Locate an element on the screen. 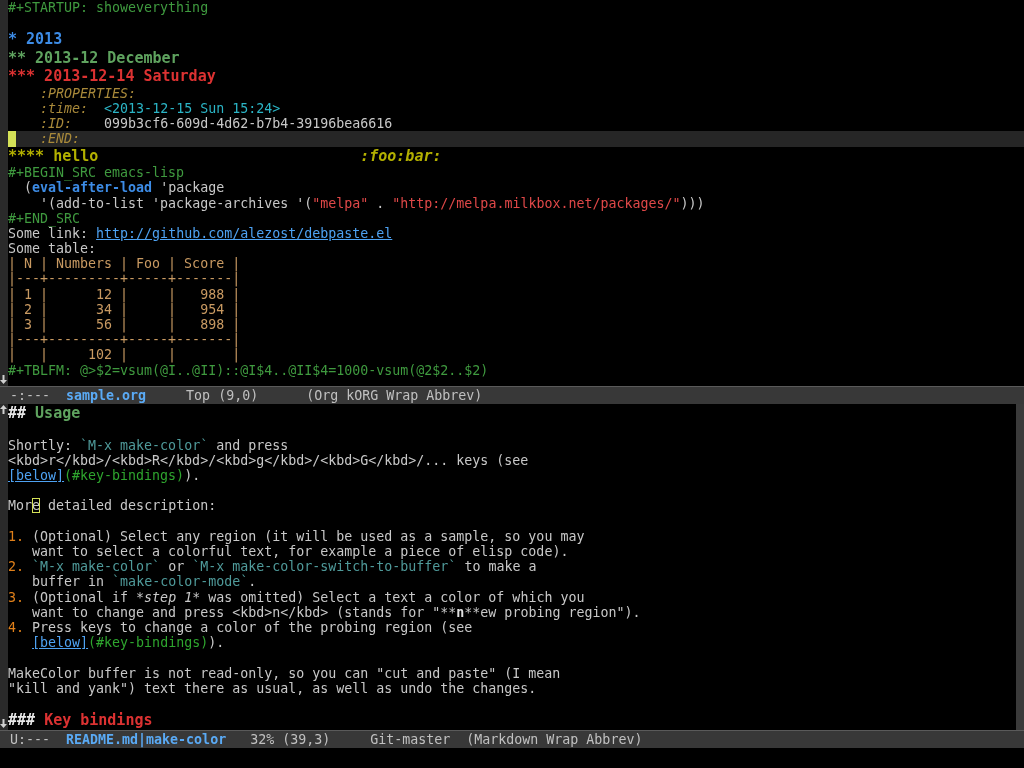 The width and height of the screenshot is (1024, 768). body-text: "kill and yank") text there as usual, as well as undo the changes. is located at coordinates (272, 688).